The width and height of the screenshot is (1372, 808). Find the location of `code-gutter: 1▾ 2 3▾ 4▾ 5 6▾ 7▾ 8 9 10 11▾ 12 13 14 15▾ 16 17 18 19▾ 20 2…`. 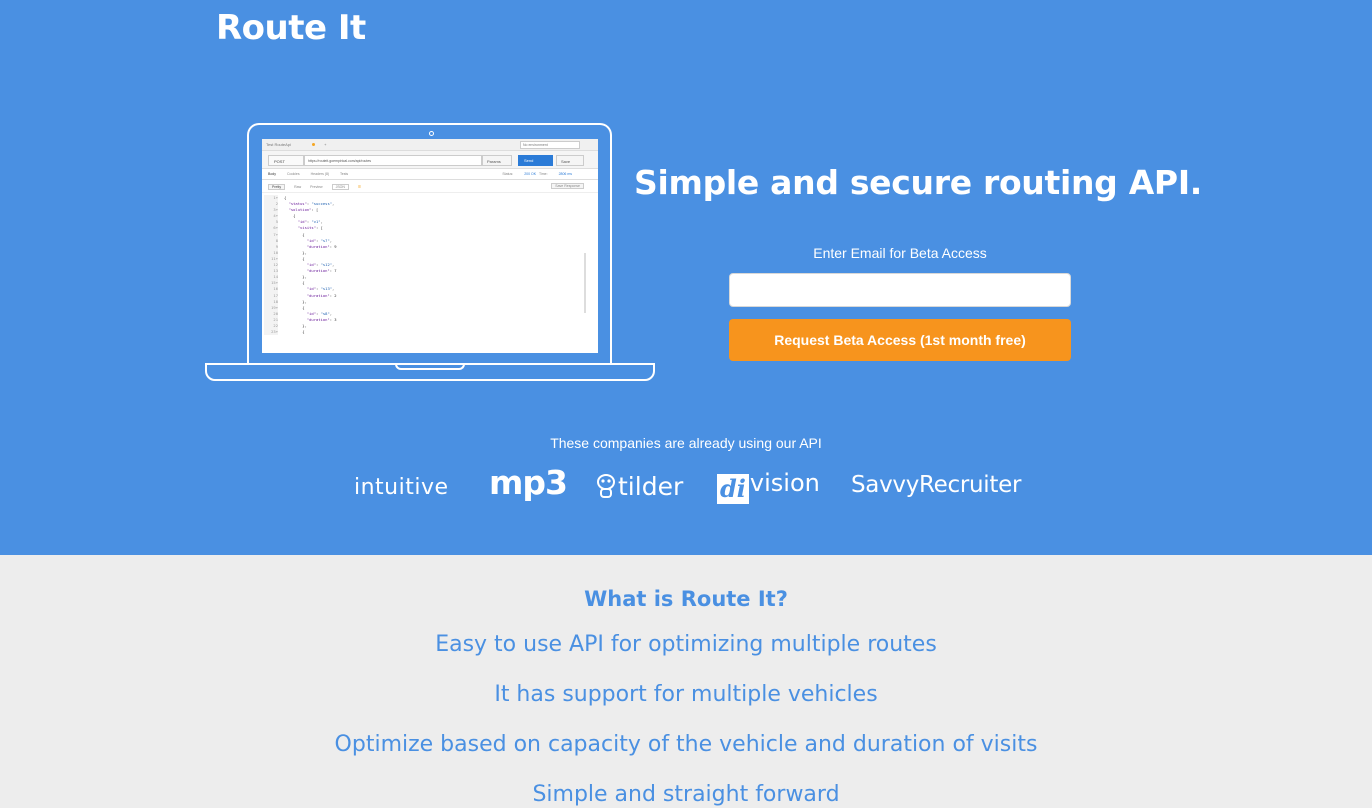

code-gutter: 1▾ 2 3▾ 4▾ 5 6▾ 7▾ 8 9 10 11▾ 12 13 14 15▾ 16 17 18 19▾ 20 2… is located at coordinates (271, 265).